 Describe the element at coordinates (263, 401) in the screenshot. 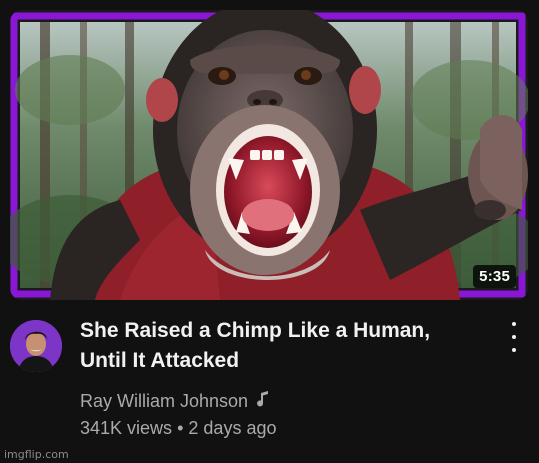

I see `music-note-icon` at that location.